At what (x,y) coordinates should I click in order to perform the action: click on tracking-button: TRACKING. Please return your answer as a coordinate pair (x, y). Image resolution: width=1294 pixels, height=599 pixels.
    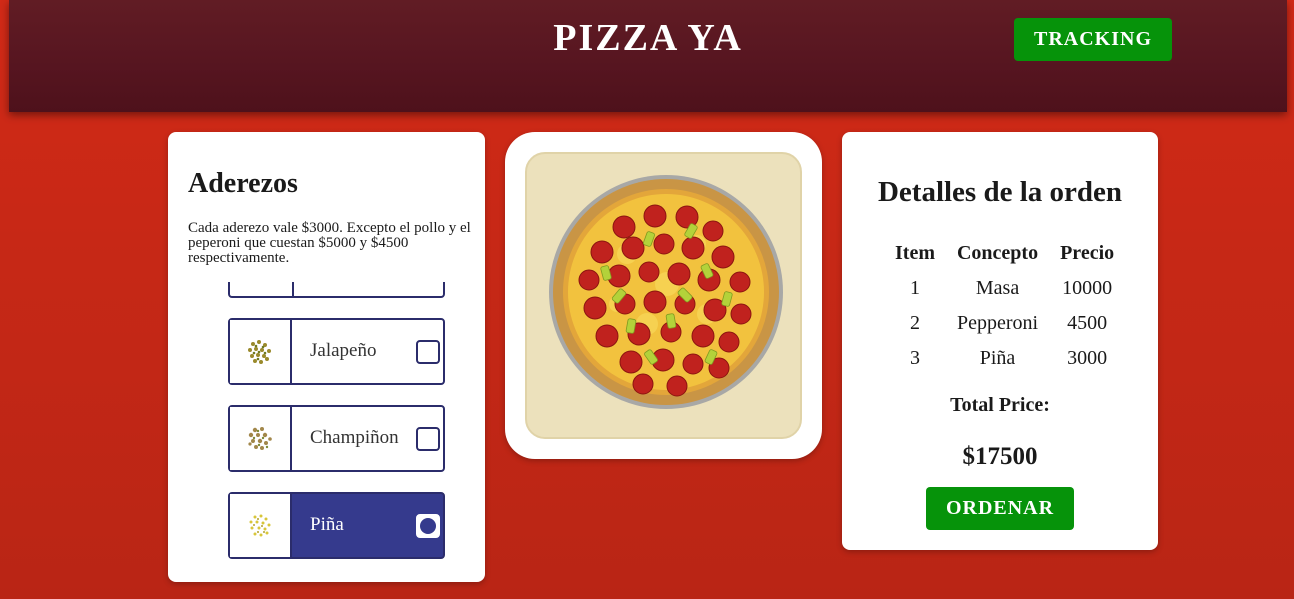
    Looking at the image, I should click on (1093, 39).